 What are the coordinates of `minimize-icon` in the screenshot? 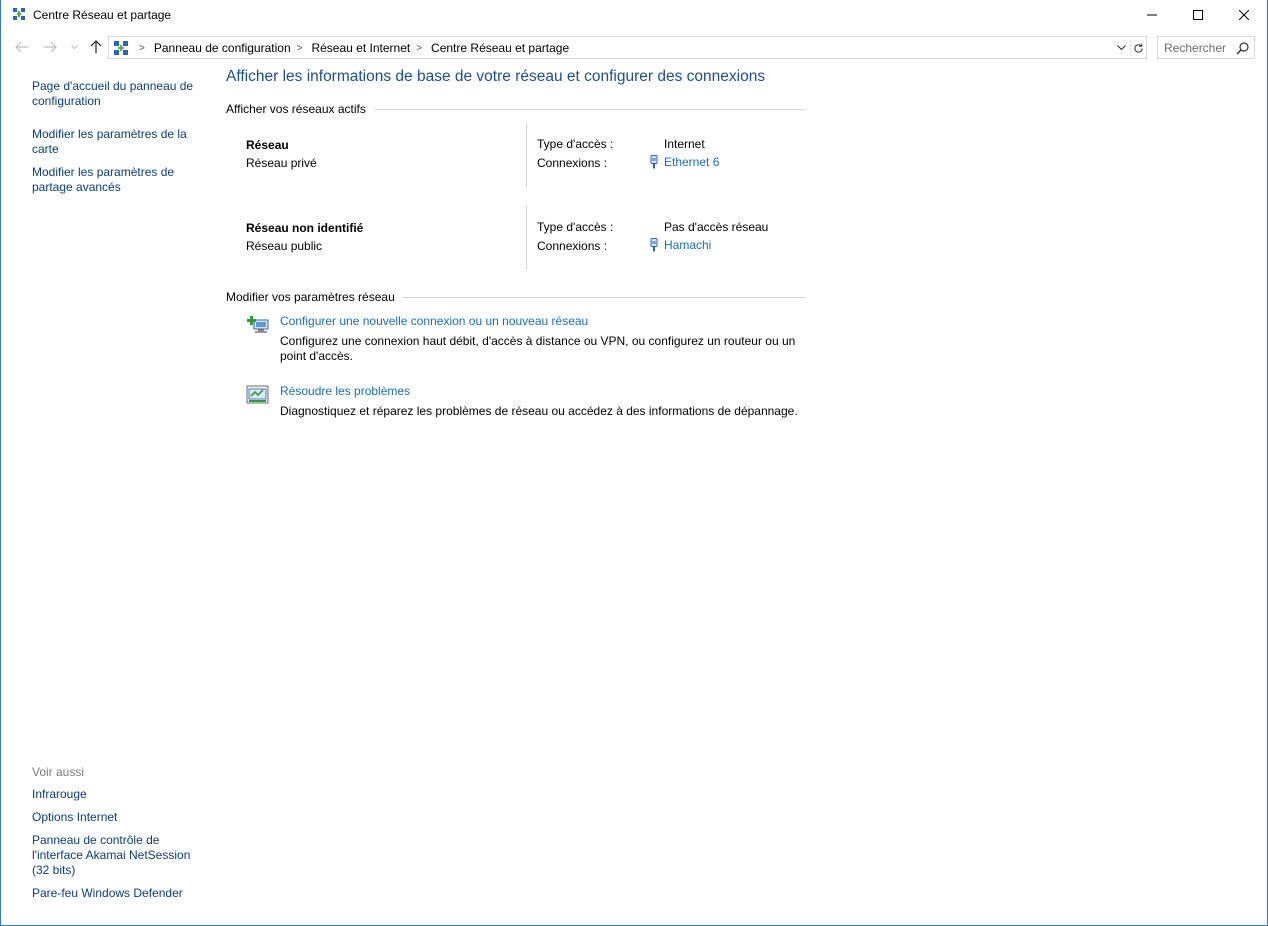 It's located at (1152, 15).